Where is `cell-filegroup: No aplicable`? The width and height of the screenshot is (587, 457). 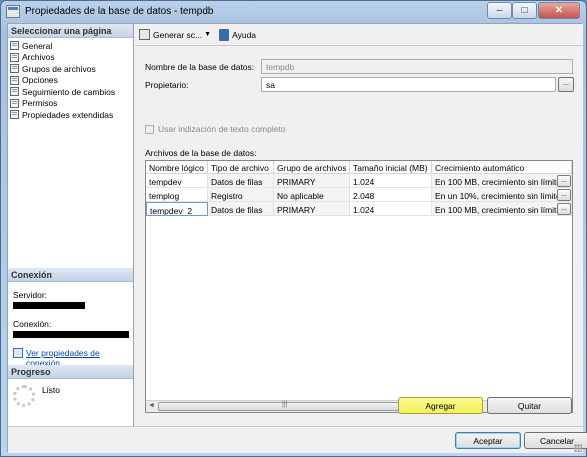 cell-filegroup: No aplicable is located at coordinates (312, 195).